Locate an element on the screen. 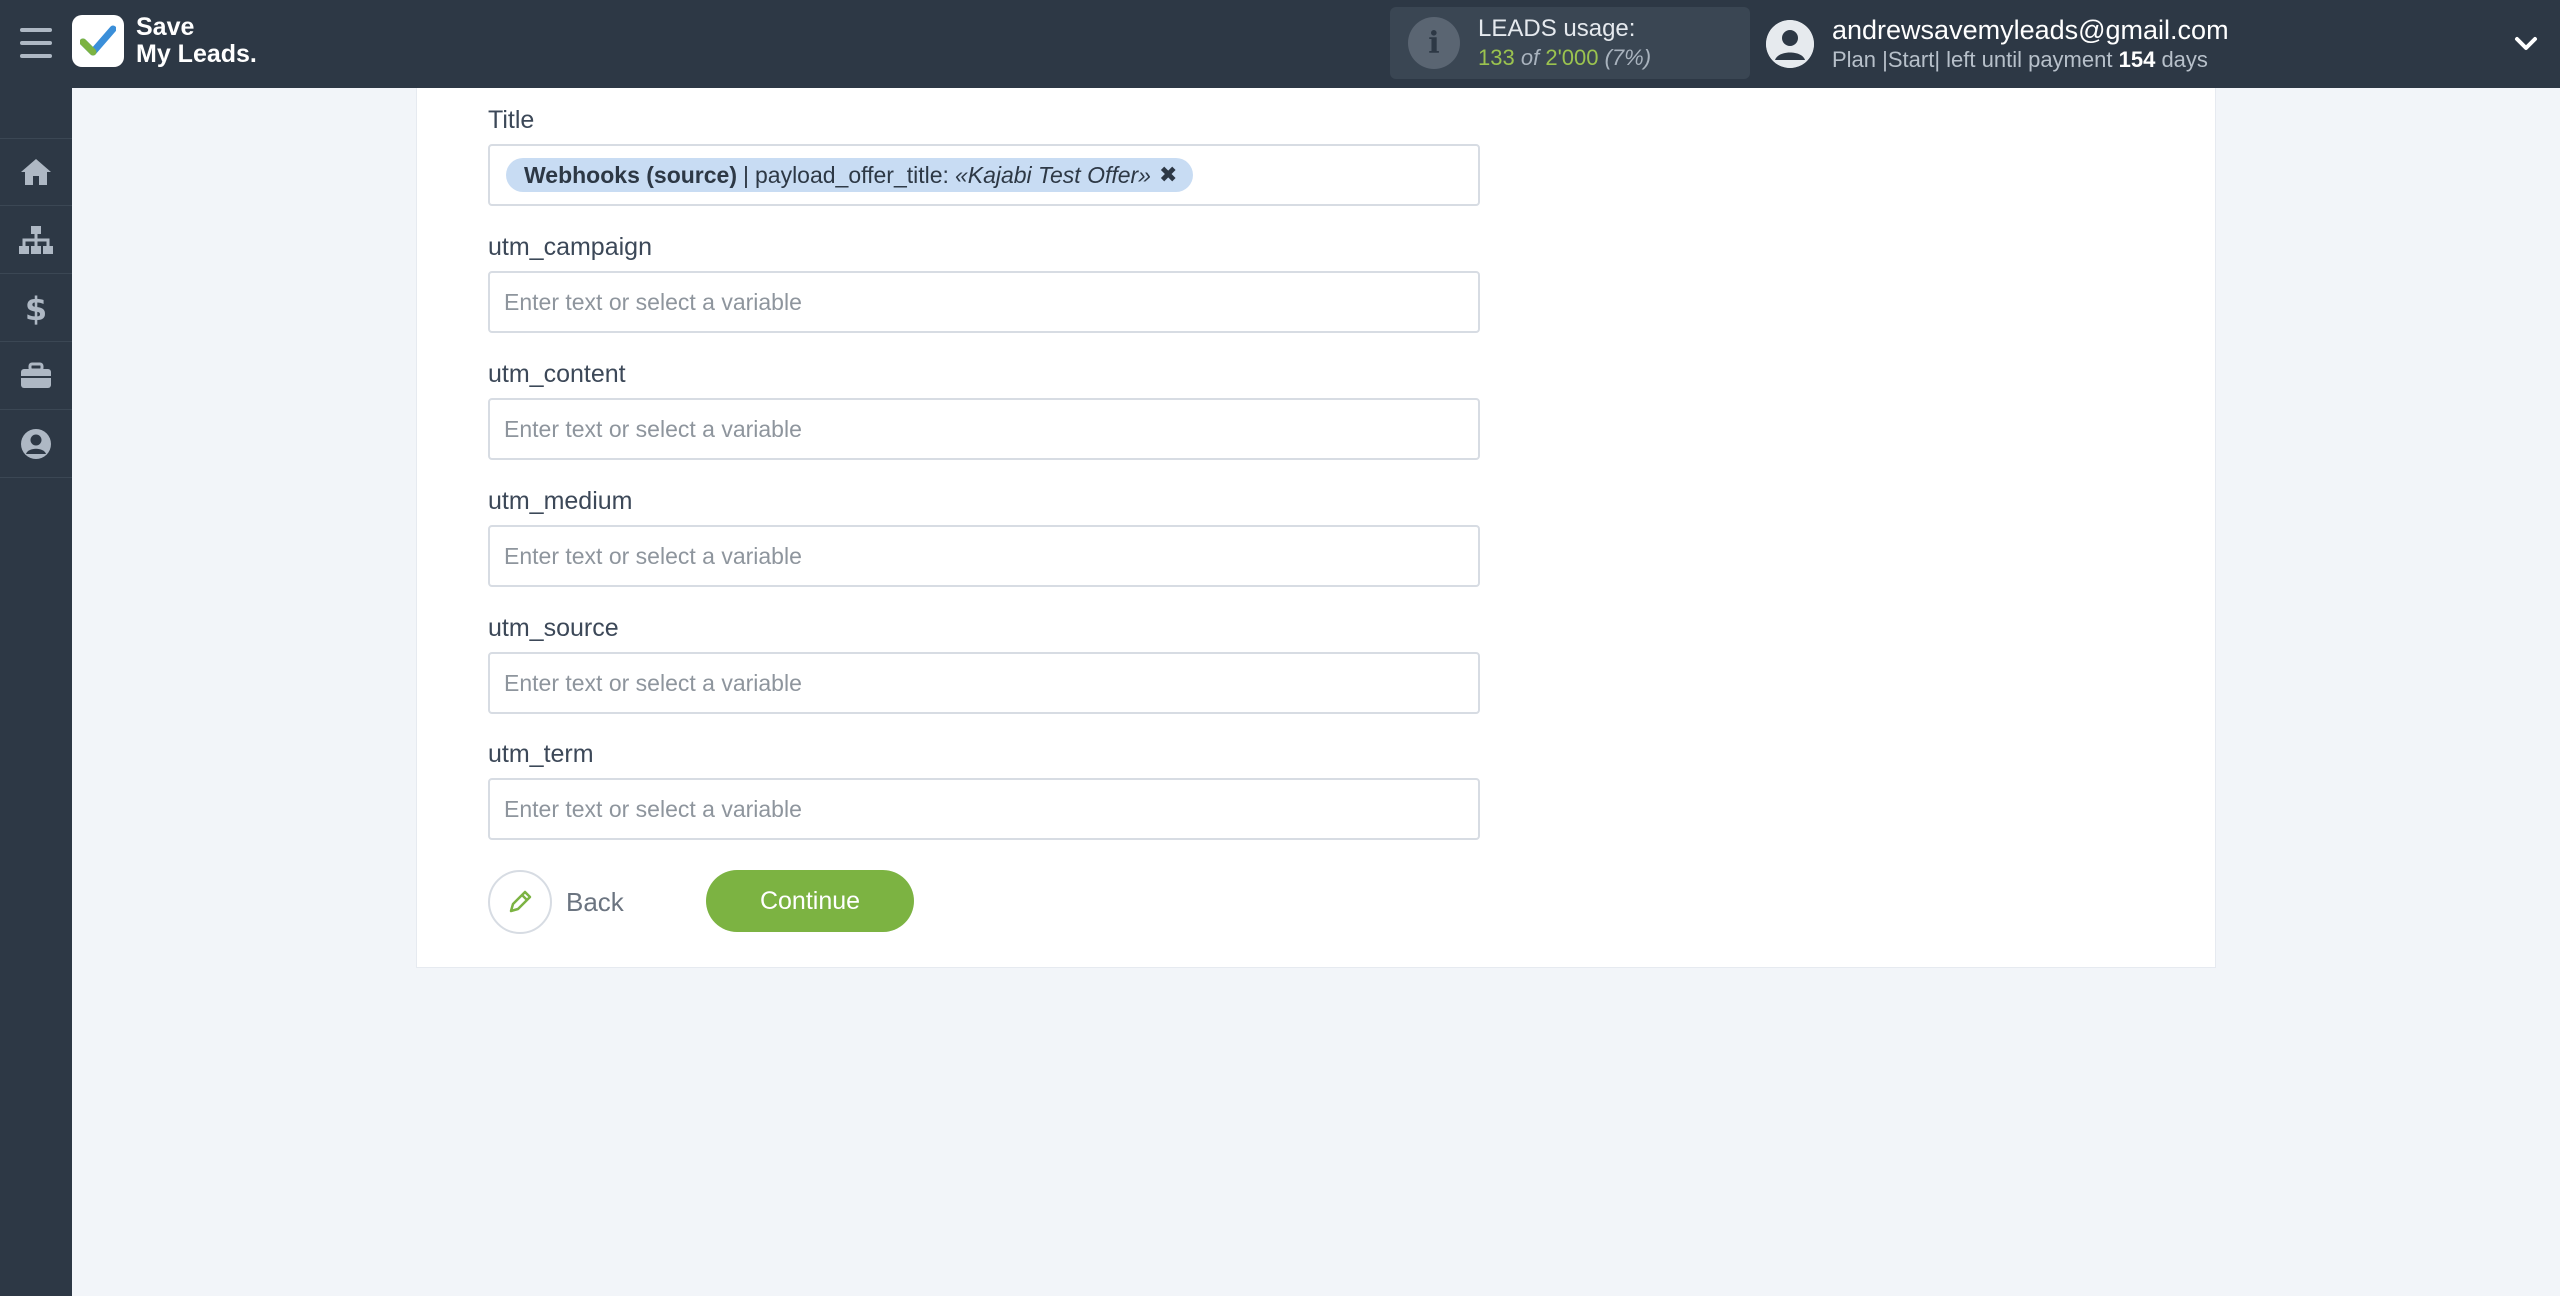 The width and height of the screenshot is (2560, 1296). utm-source-label: utm_source is located at coordinates (553, 628).